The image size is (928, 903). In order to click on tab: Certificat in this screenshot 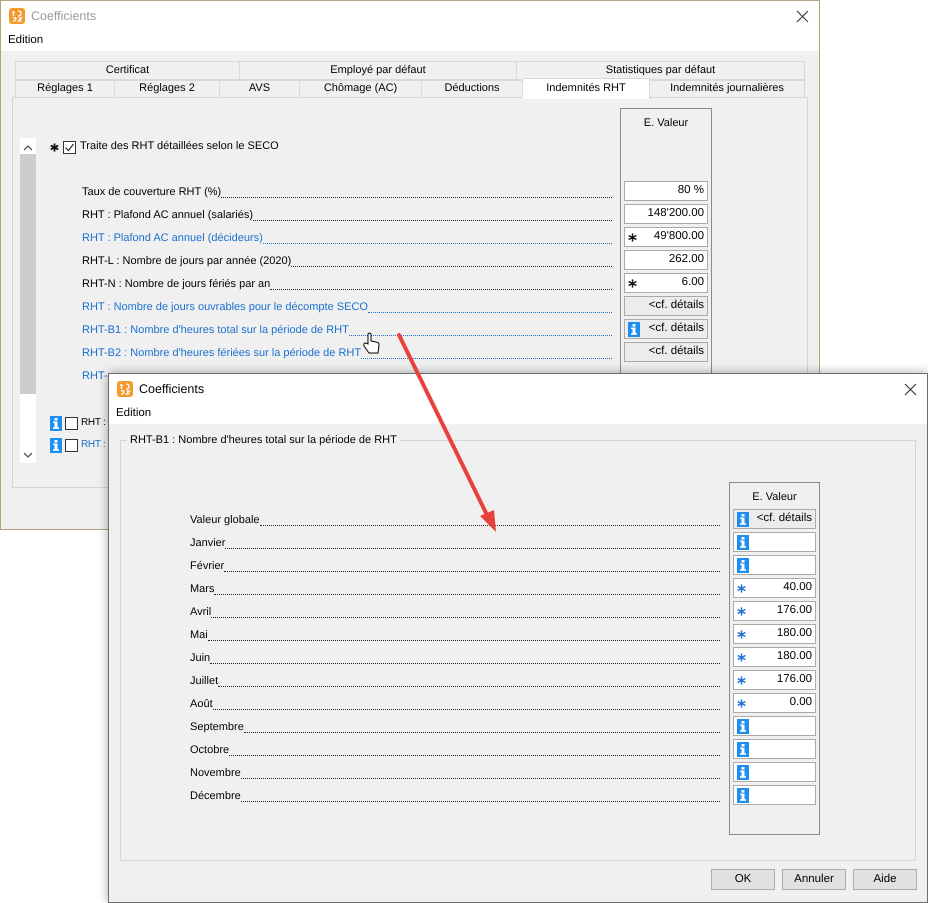, I will do `click(127, 70)`.